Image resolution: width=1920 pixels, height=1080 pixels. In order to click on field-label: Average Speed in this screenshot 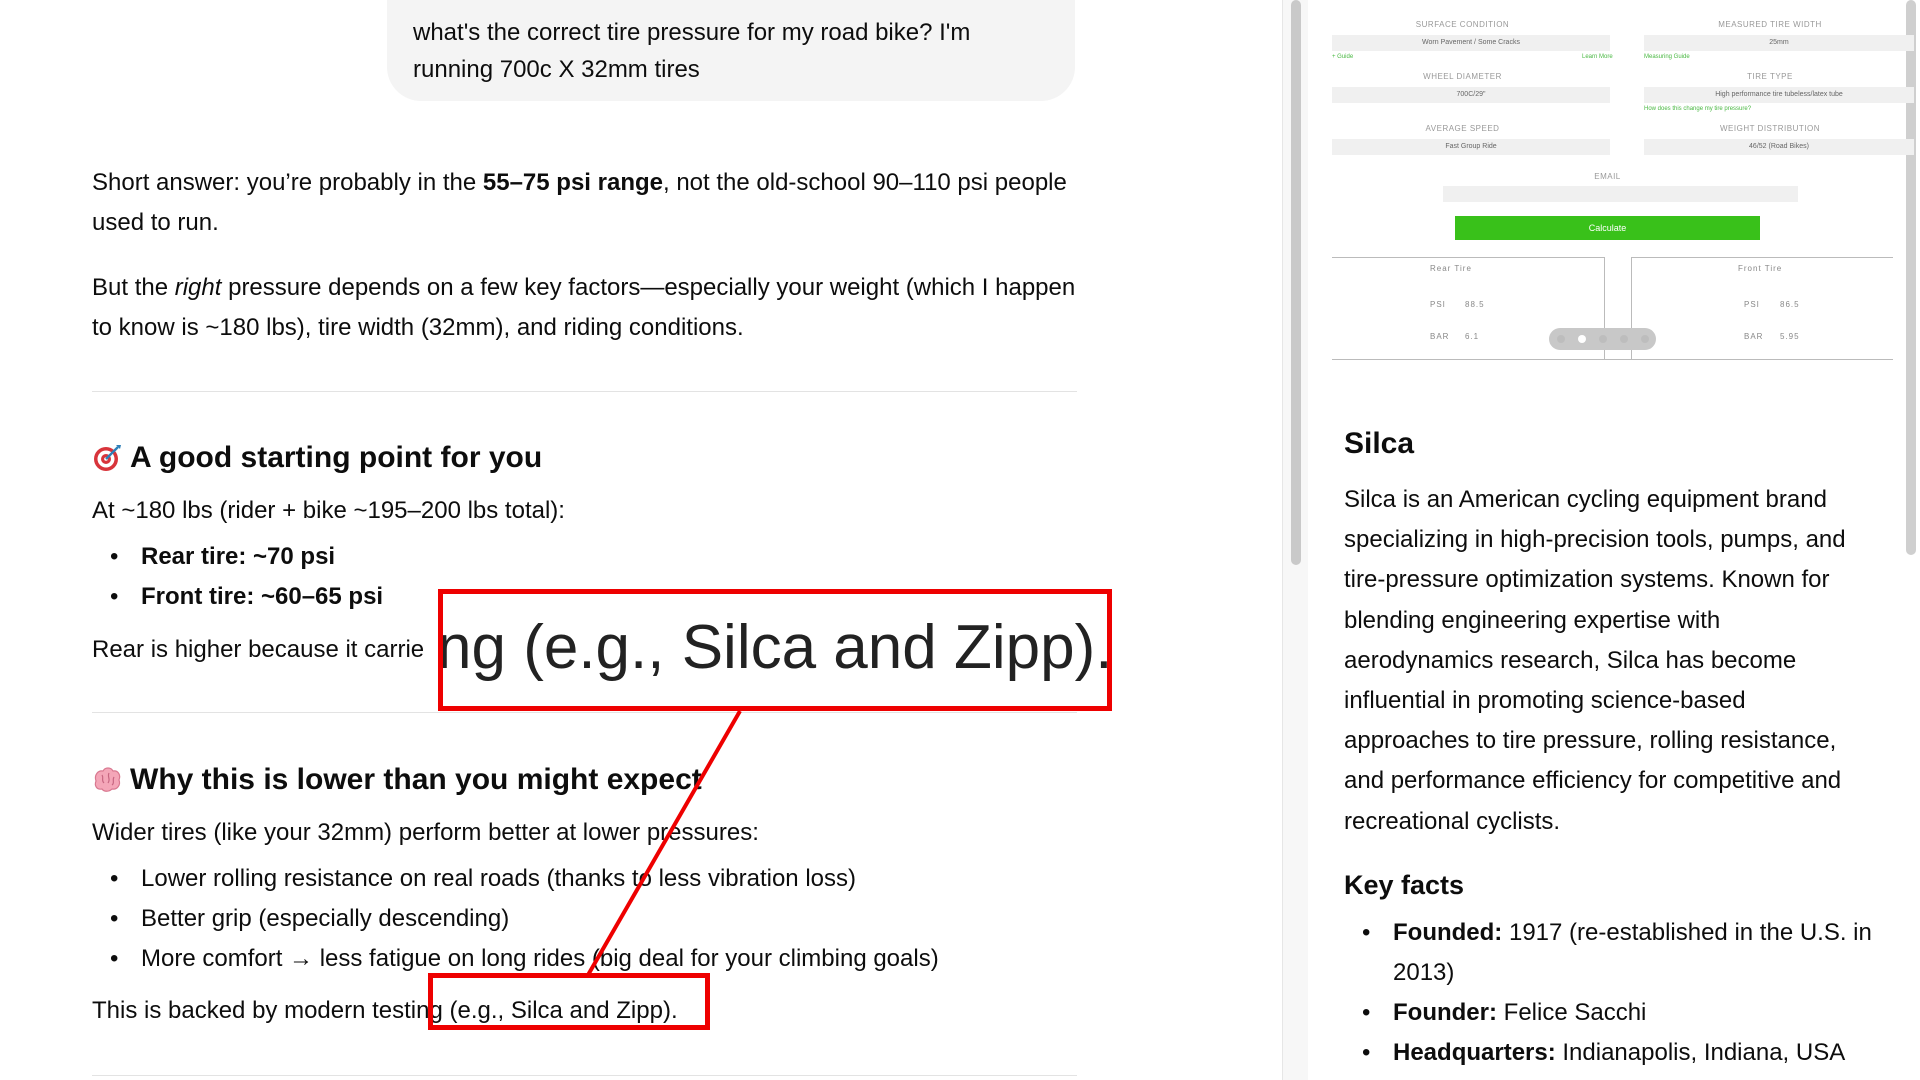, I will do `click(1462, 128)`.